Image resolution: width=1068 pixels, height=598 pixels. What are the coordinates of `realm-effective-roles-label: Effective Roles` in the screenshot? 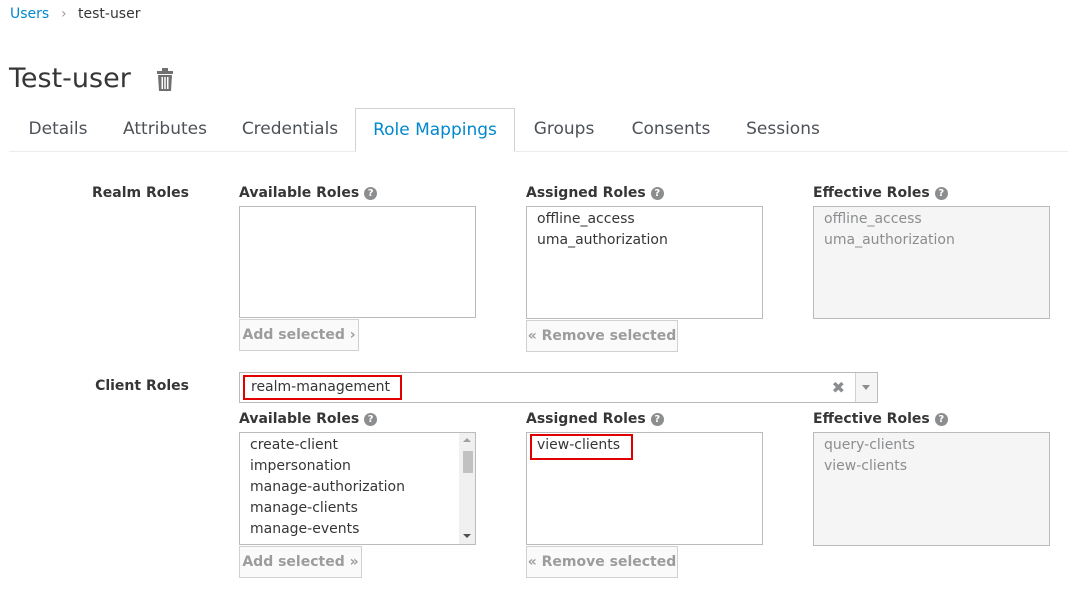 It's located at (871, 193).